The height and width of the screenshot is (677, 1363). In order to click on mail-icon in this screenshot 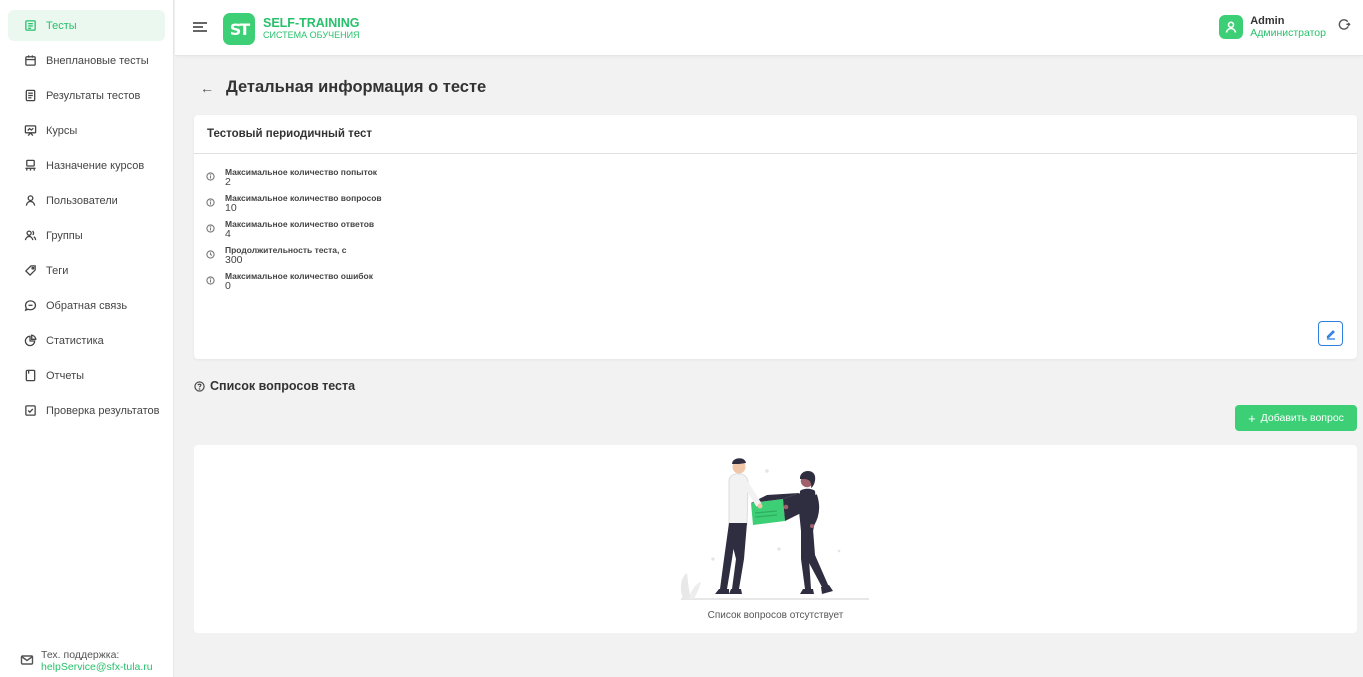, I will do `click(27, 661)`.